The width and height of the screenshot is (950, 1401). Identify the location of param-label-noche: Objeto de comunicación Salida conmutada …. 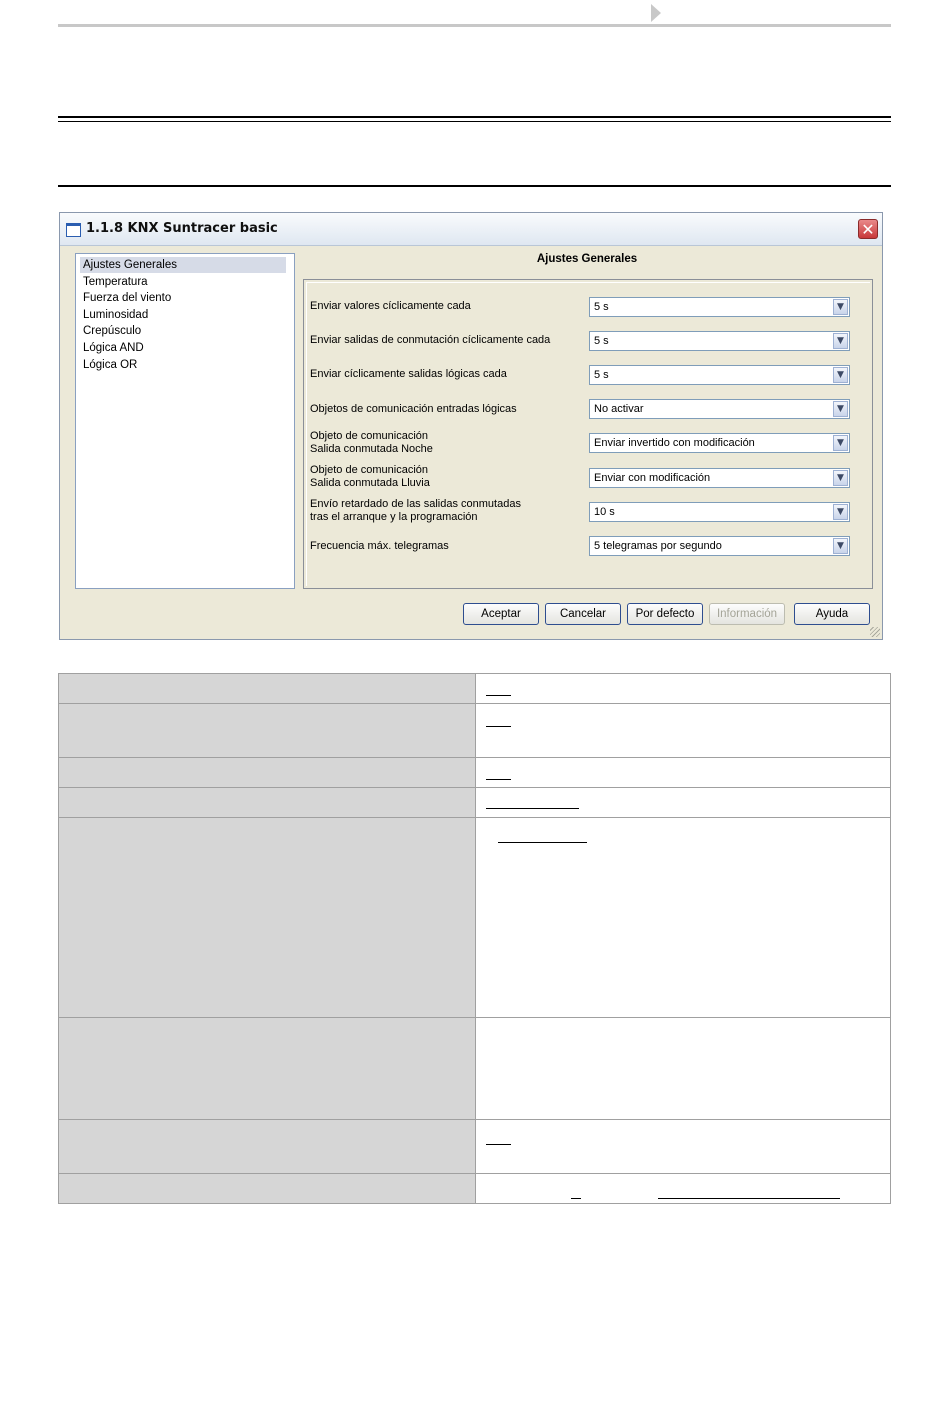
(371, 443).